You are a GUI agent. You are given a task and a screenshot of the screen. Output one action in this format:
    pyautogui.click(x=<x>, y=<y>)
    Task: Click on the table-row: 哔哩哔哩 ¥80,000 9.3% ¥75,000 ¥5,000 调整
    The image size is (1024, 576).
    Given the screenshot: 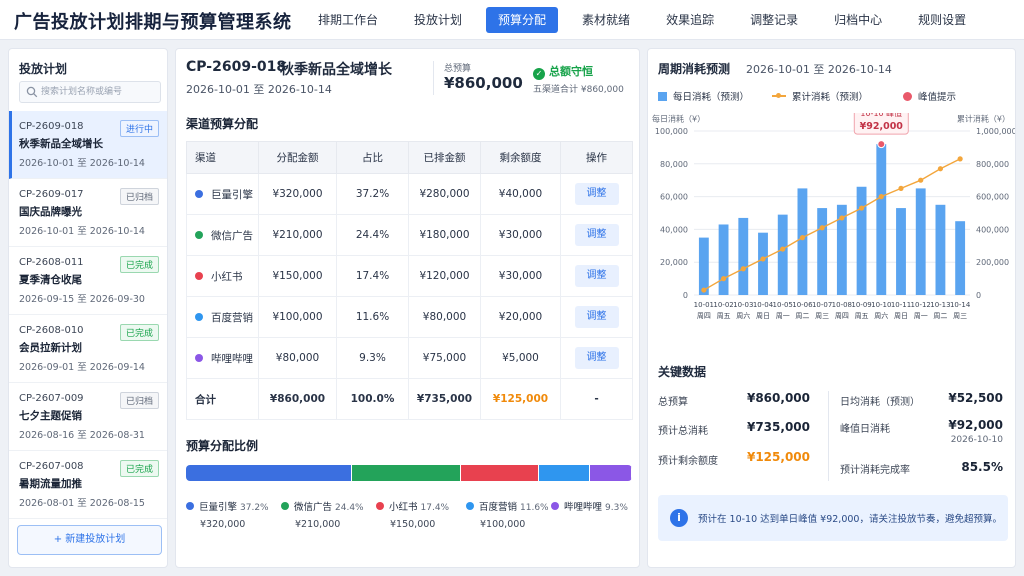 What is the action you would take?
    pyautogui.click(x=409, y=358)
    